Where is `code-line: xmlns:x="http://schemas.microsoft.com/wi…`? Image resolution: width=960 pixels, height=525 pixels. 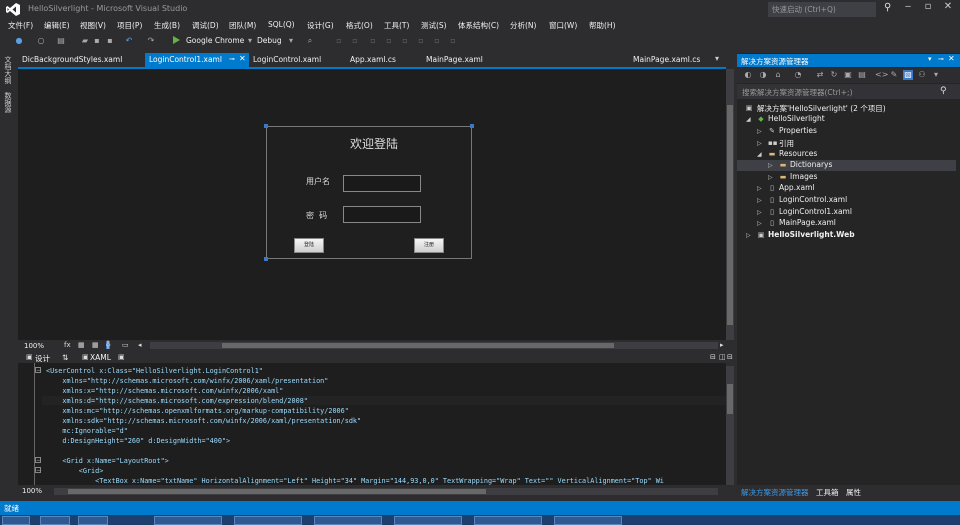
code-line: xmlns:x="http://schemas.microsoft.com/wi… is located at coordinates (164, 391).